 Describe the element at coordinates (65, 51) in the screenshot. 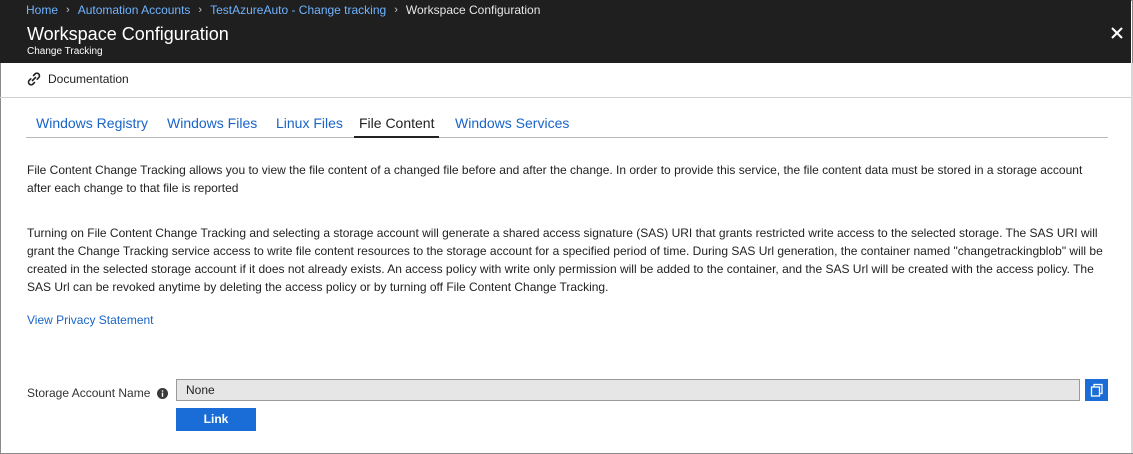

I see `page-subtitle: Change Tracking` at that location.